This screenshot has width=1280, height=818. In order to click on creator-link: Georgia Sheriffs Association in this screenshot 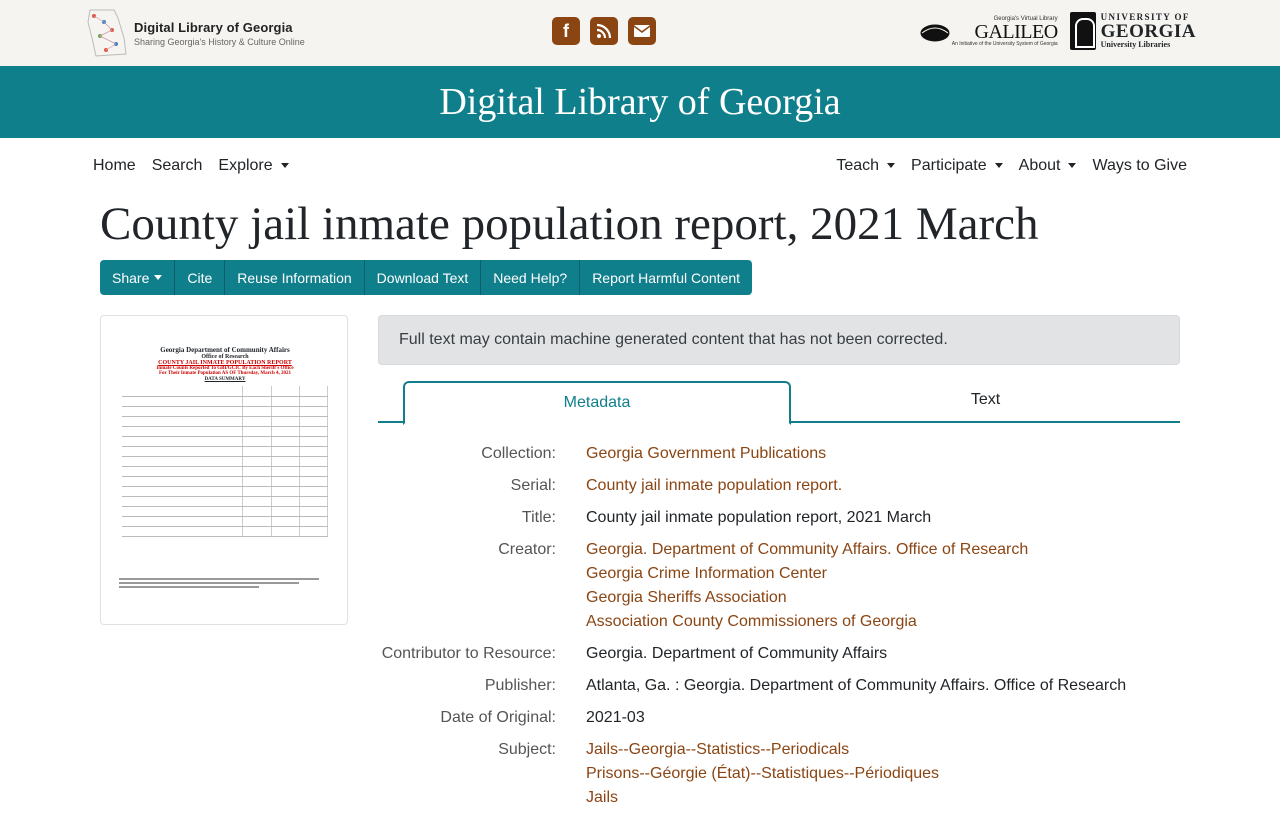, I will do `click(807, 598)`.